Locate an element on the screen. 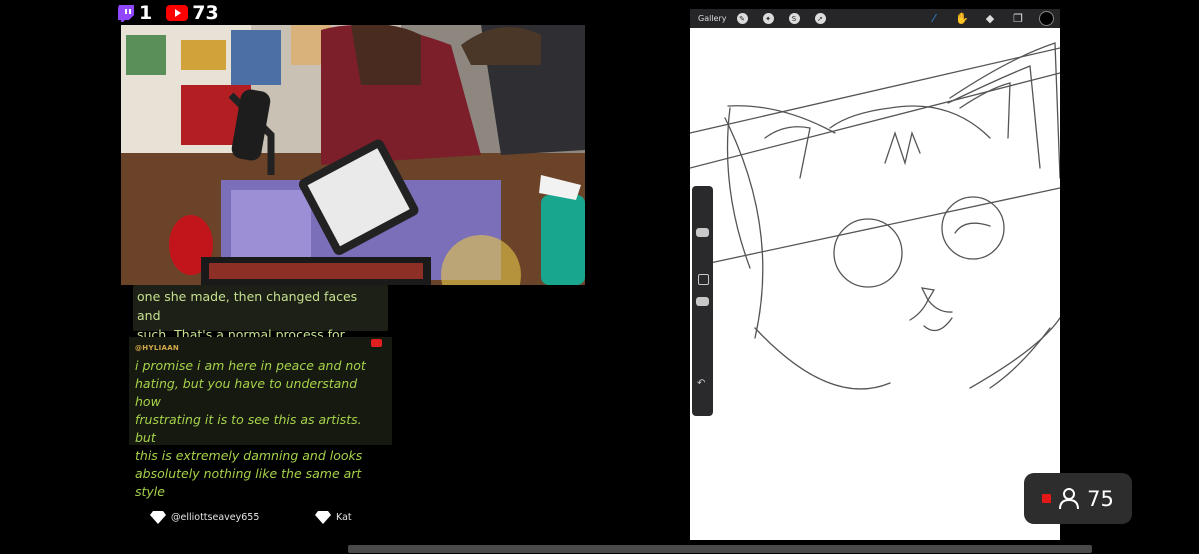 The height and width of the screenshot is (554, 1199). person-icon is located at coordinates (1069, 498).